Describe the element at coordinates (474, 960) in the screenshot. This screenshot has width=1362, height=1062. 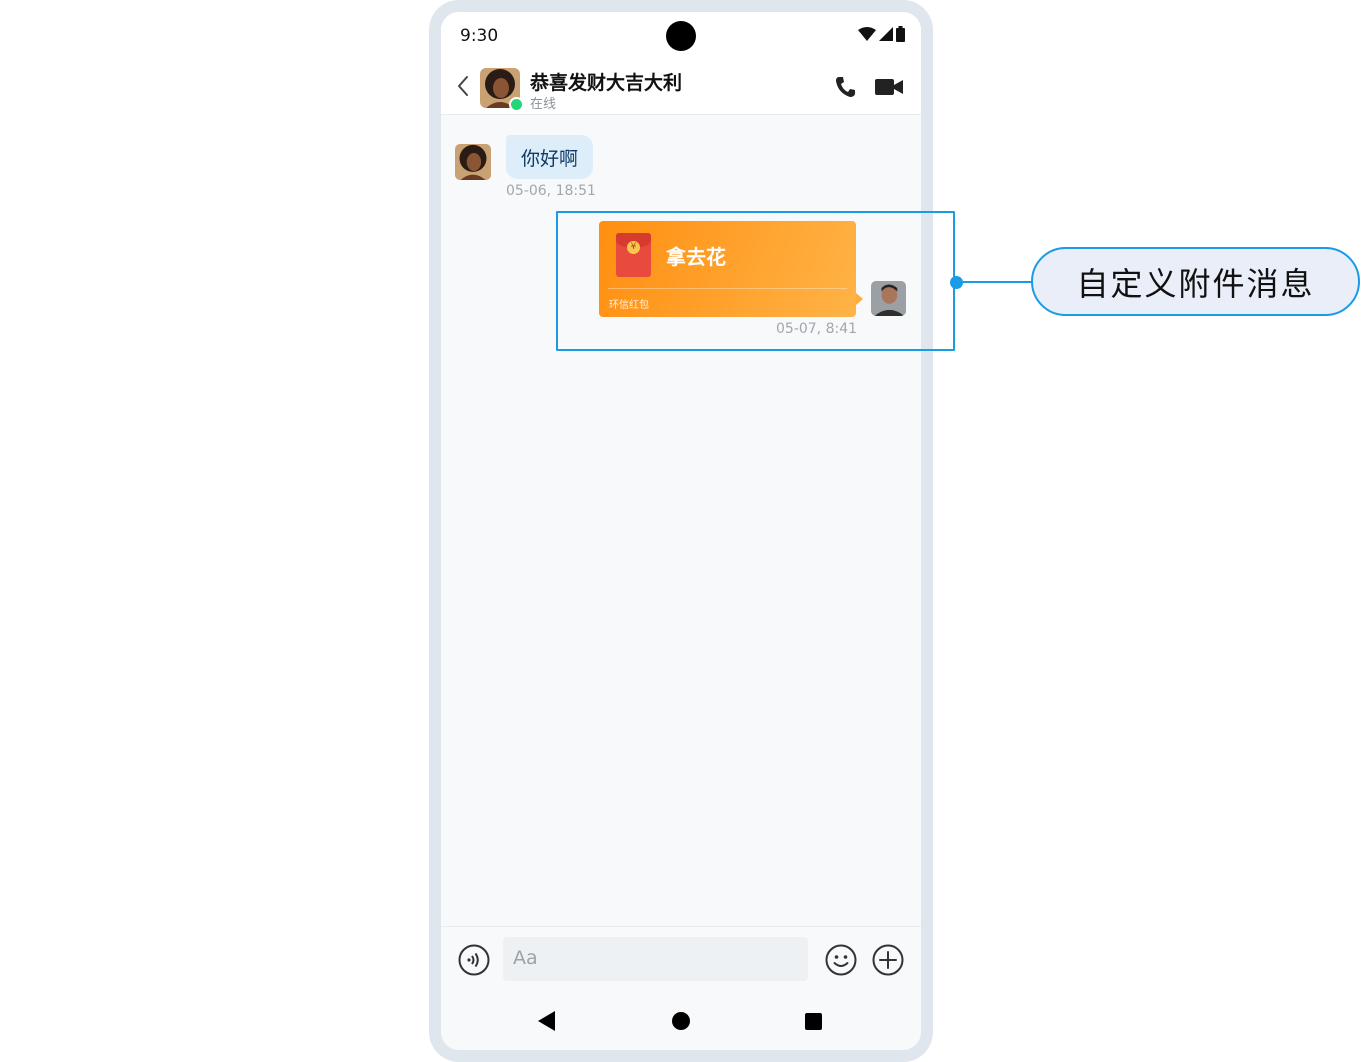
I see `voice-input-icon` at that location.